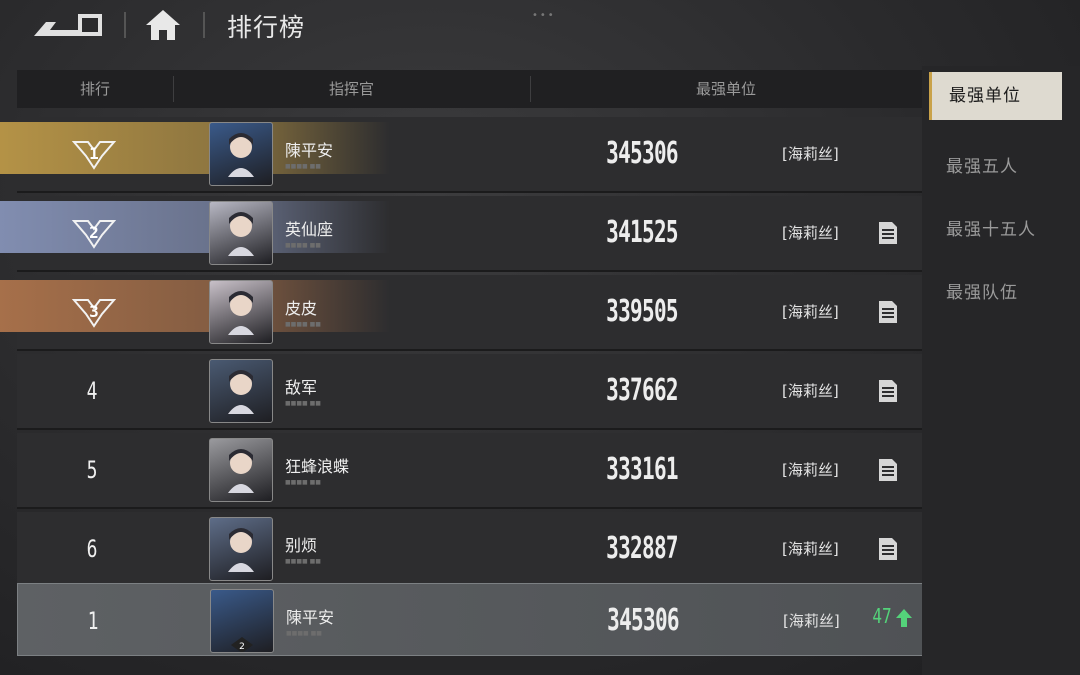 The image size is (1080, 675). Describe the element at coordinates (461, 234) in the screenshot. I see `table-row: 2 英仙座 ■■■■ ■■ 341525 [海莉丝]` at that location.